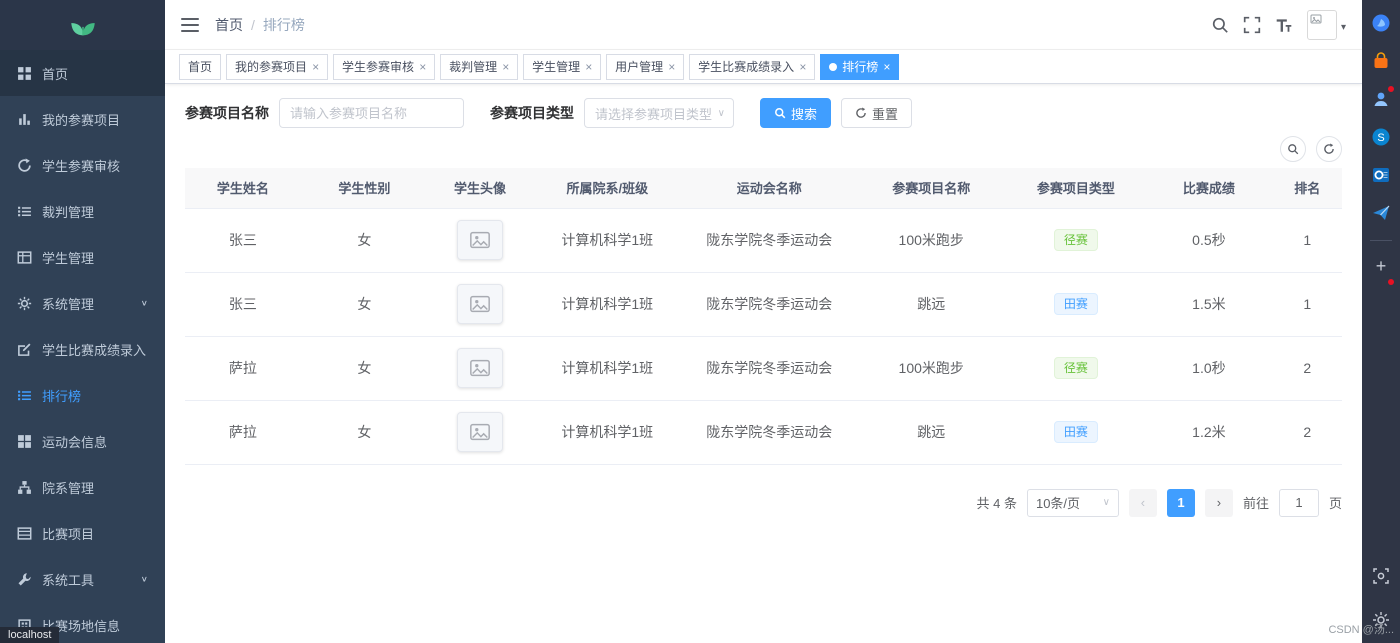 This screenshot has height=643, width=1400. What do you see at coordinates (82, 73) in the screenshot?
I see `sidebar-item-home: 首页` at bounding box center [82, 73].